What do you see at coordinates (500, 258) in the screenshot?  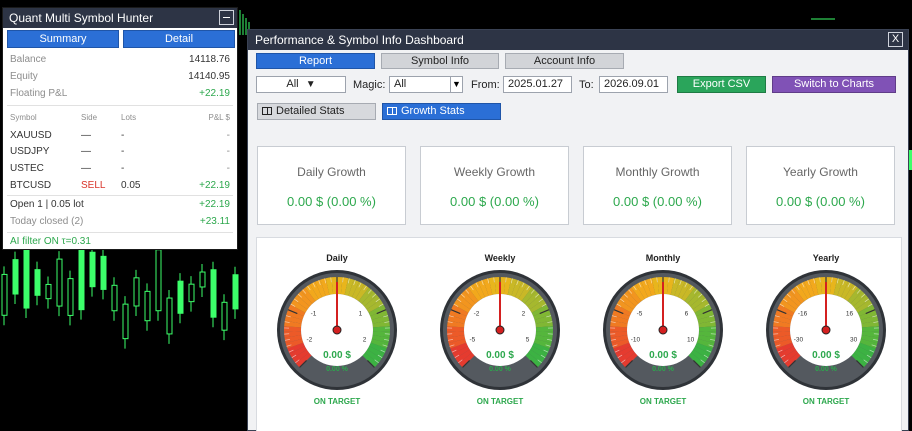 I see `gauge-title: Weekly` at bounding box center [500, 258].